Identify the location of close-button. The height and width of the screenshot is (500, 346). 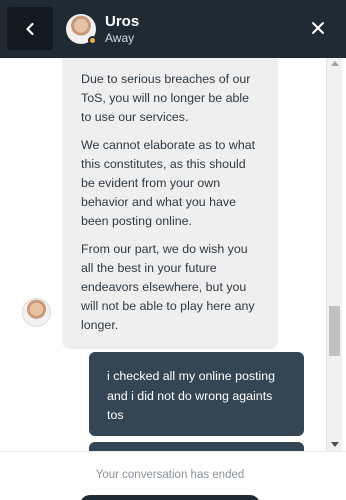
(318, 28).